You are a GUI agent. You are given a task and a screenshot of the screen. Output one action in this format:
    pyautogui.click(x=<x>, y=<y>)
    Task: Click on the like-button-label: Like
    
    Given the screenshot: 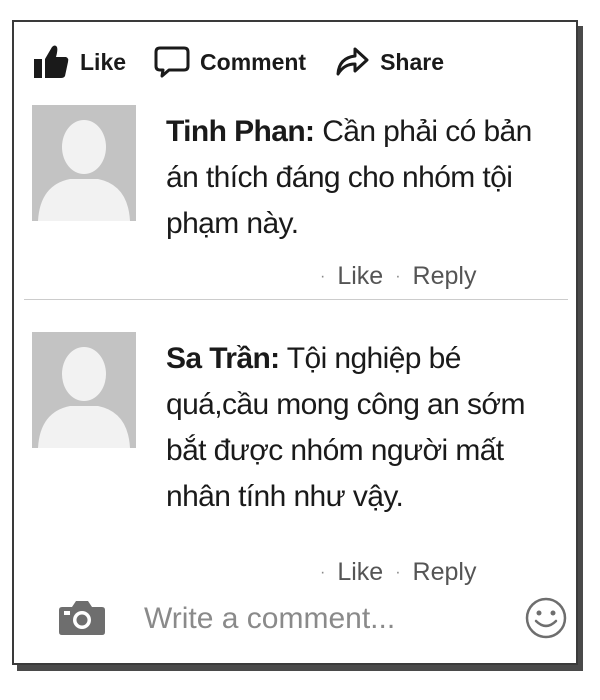 What is the action you would take?
    pyautogui.click(x=103, y=61)
    